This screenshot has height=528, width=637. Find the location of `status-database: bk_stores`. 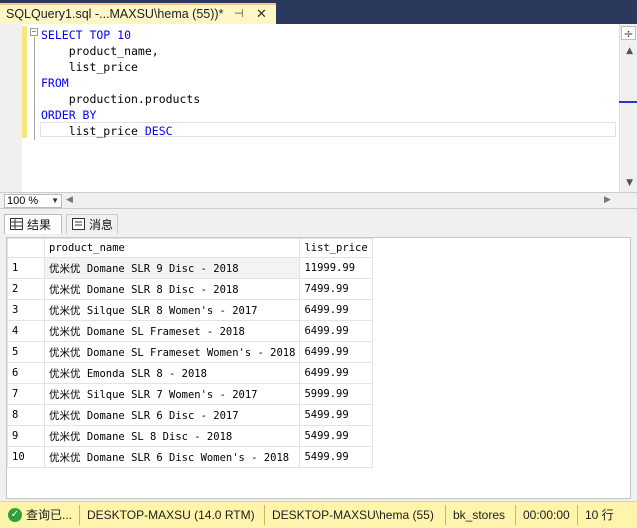

status-database: bk_stores is located at coordinates (479, 515).